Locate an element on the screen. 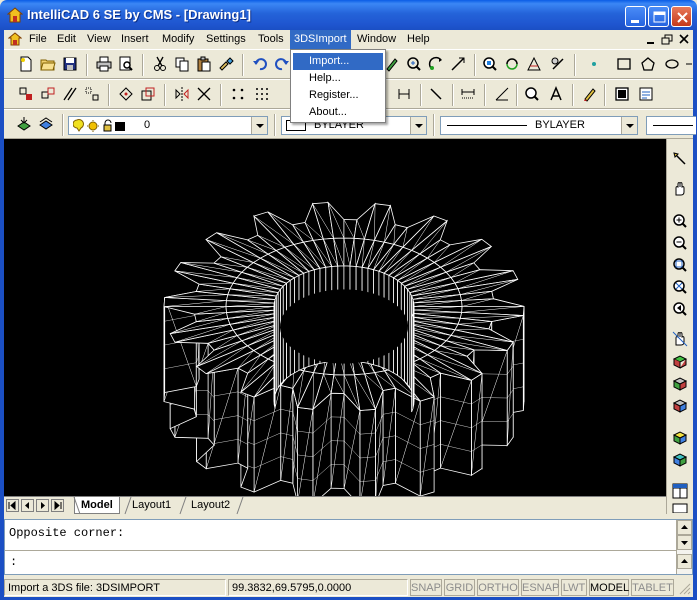 The height and width of the screenshot is (600, 697). drawing-document-icon is located at coordinates (15, 39).